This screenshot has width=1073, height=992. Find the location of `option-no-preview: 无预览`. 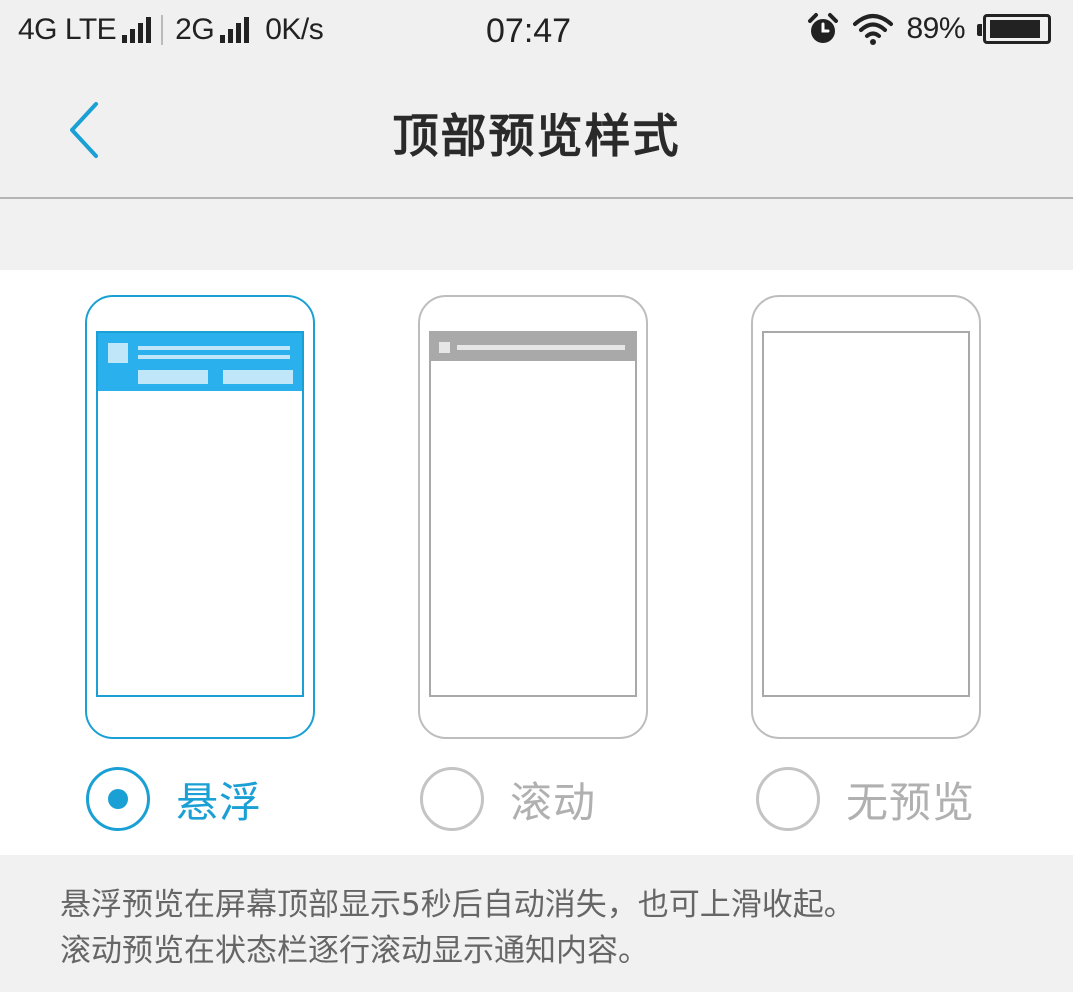

option-no-preview: 无预览 is located at coordinates (865, 799).